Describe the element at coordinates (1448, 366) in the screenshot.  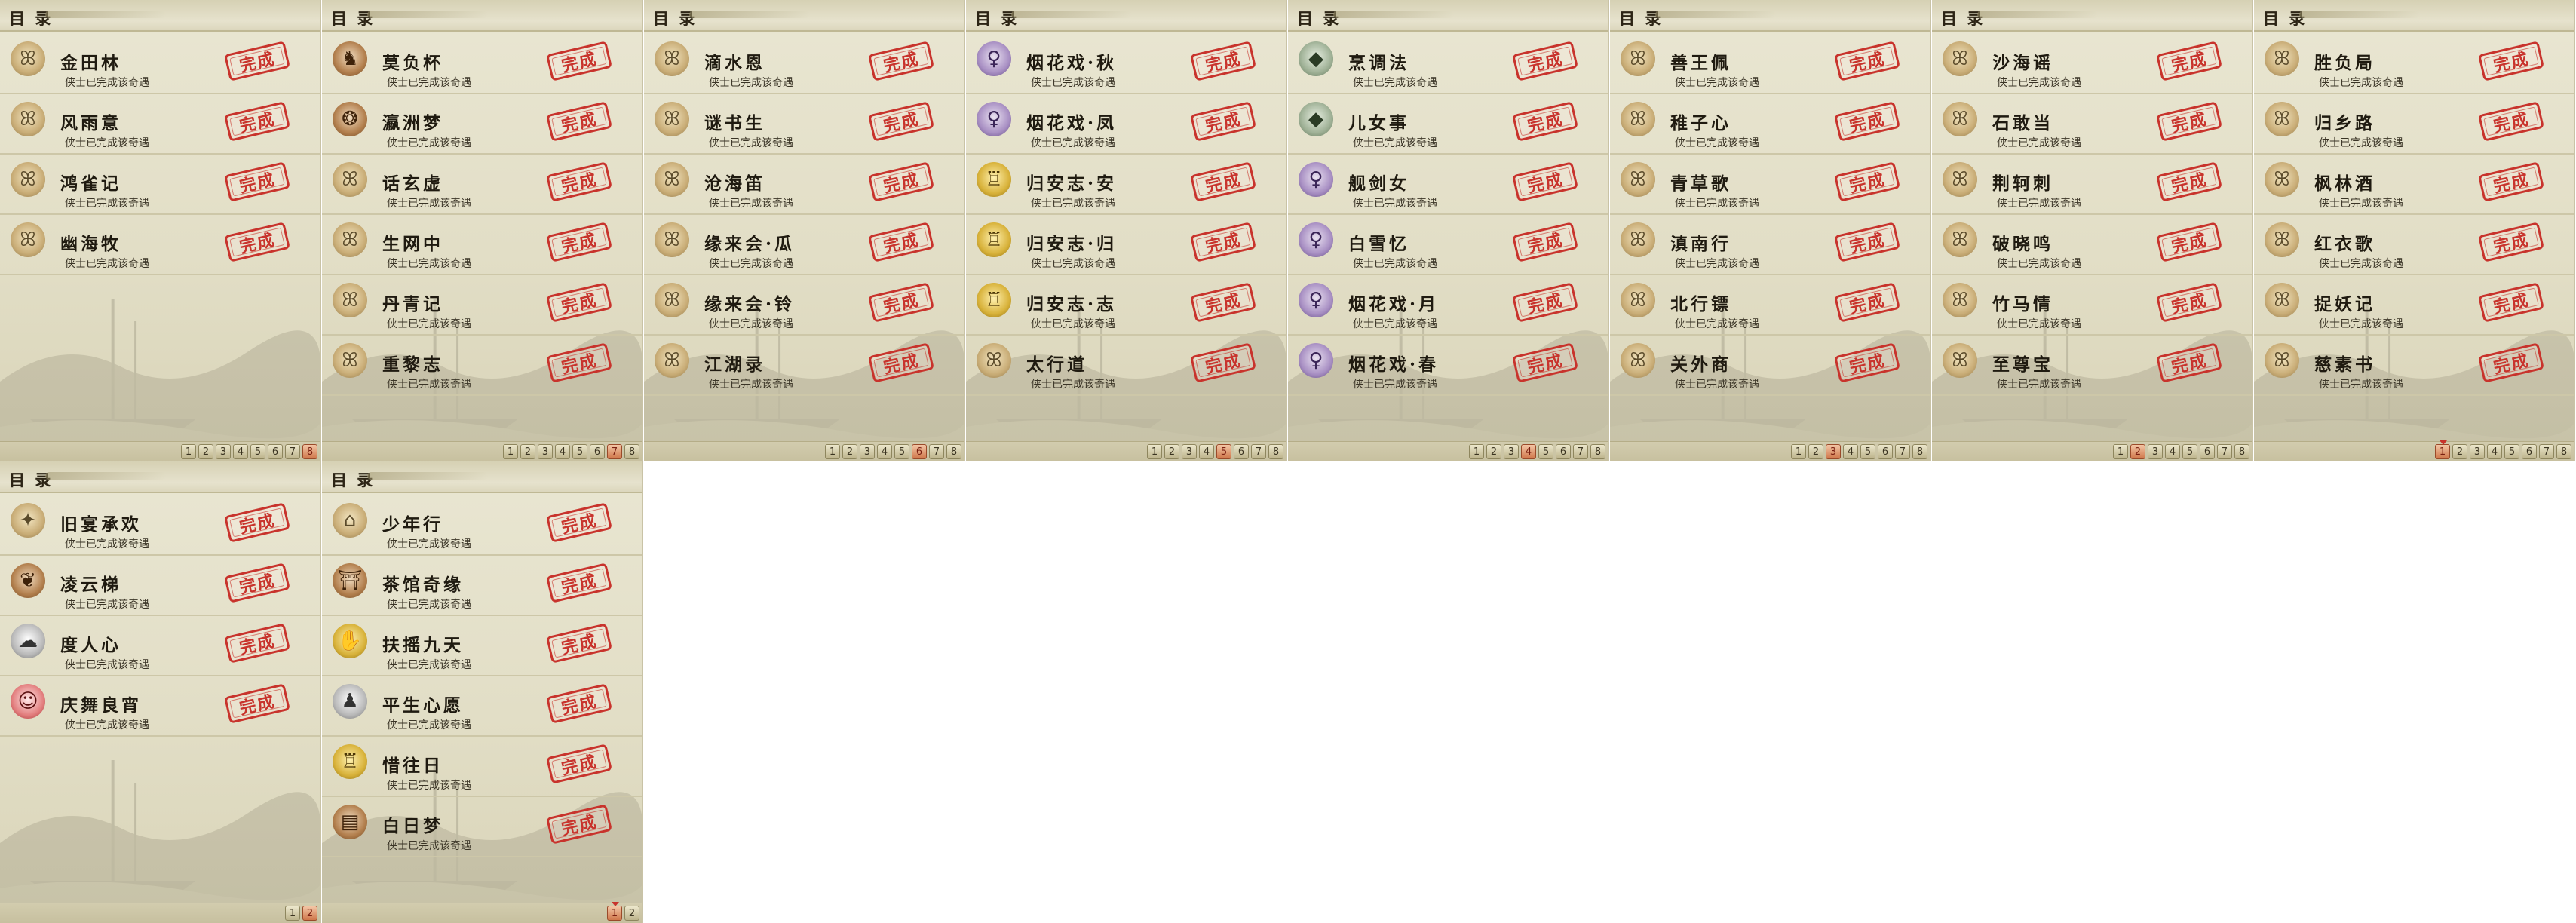
I see `adventure-entry: ♀ 烟花戏·春 侠士已完成该奇遇 完成` at that location.